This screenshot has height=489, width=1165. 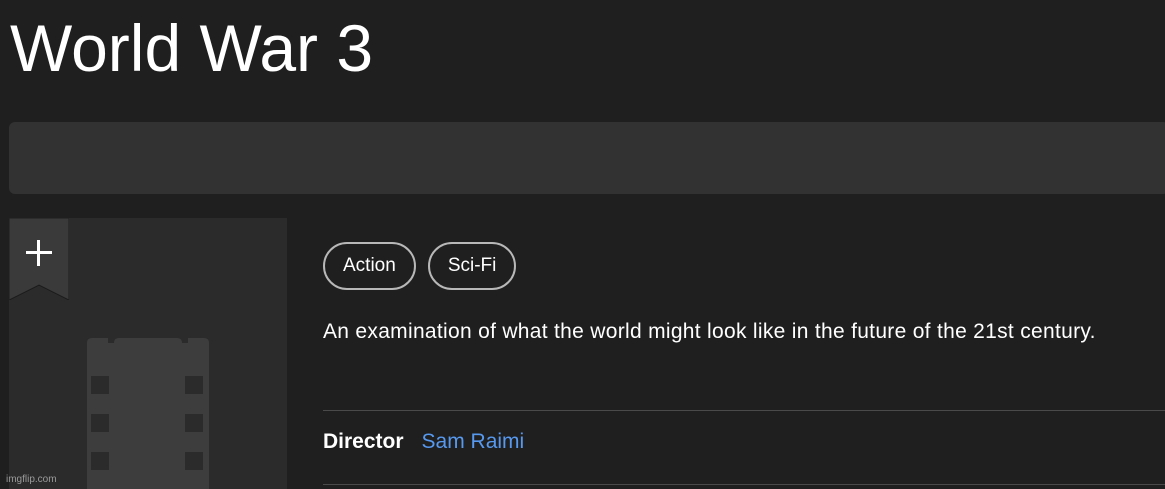 I want to click on director-label: Director, so click(x=363, y=441).